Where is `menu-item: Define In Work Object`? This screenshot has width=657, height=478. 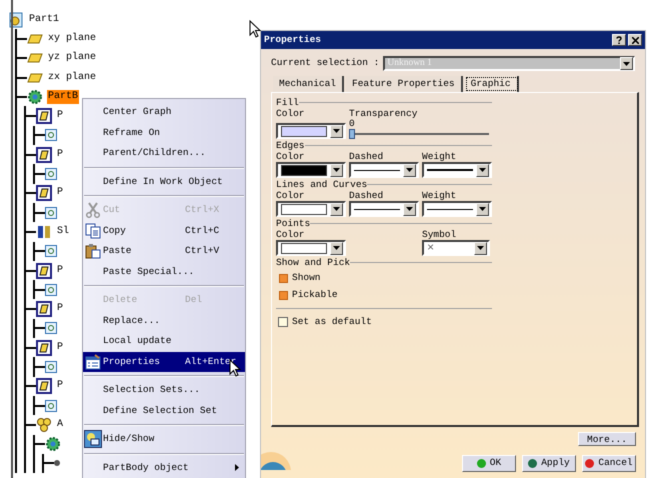
menu-item: Define In Work Object is located at coordinates (164, 182).